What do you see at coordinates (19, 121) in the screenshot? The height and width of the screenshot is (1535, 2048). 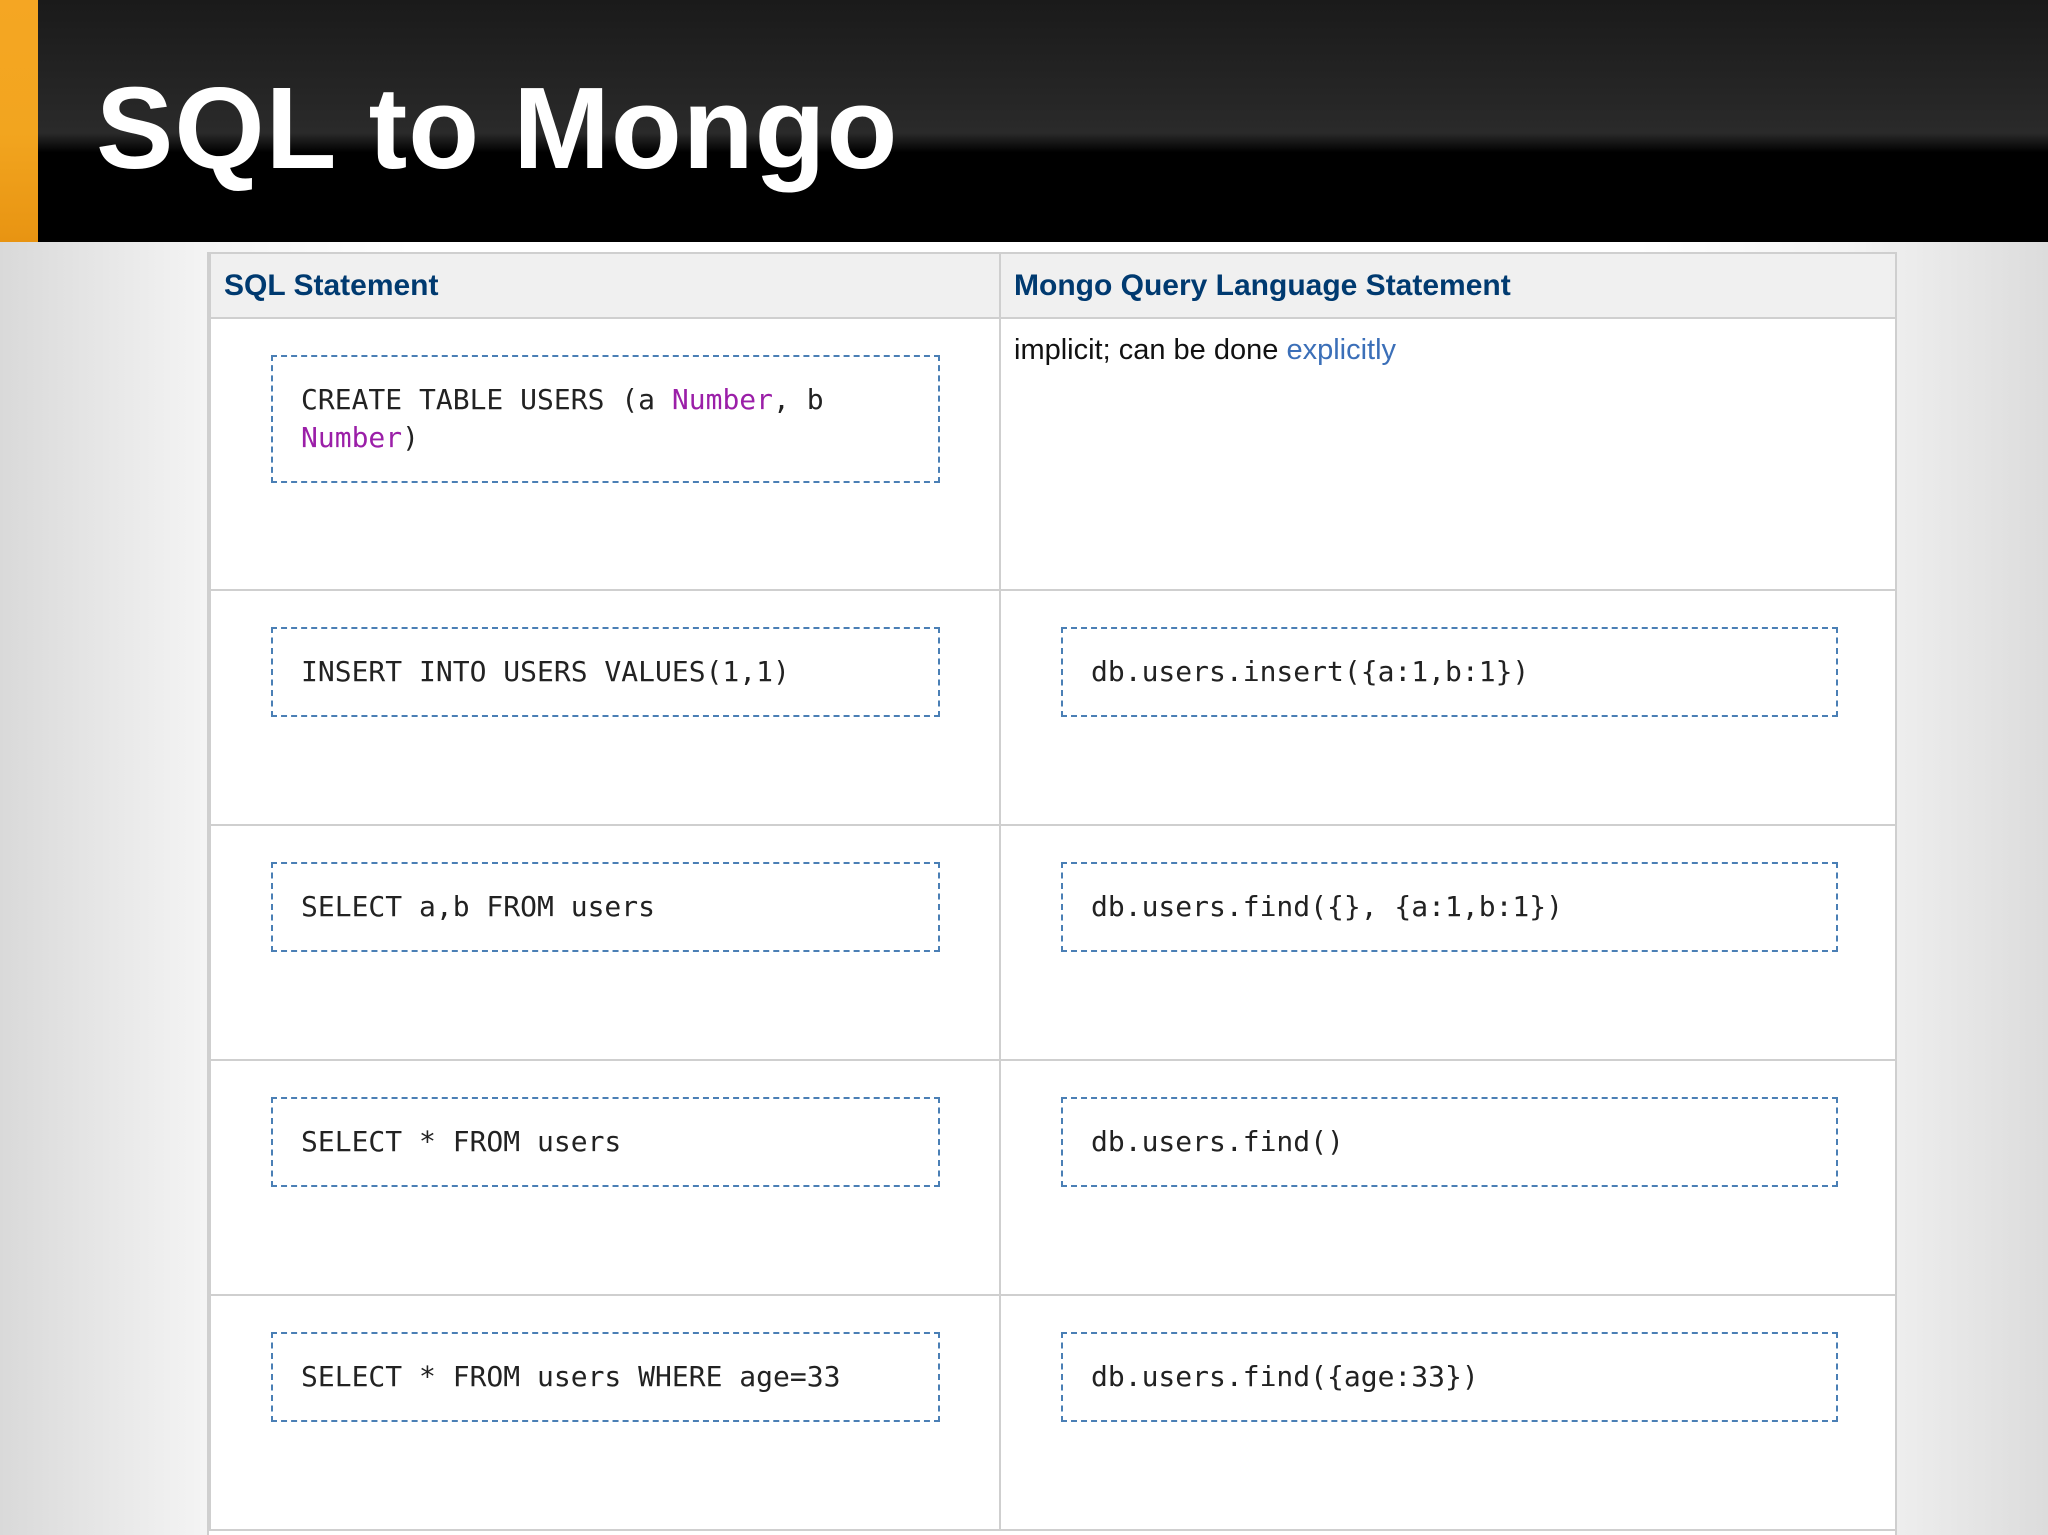 I see `accent-stripe` at bounding box center [19, 121].